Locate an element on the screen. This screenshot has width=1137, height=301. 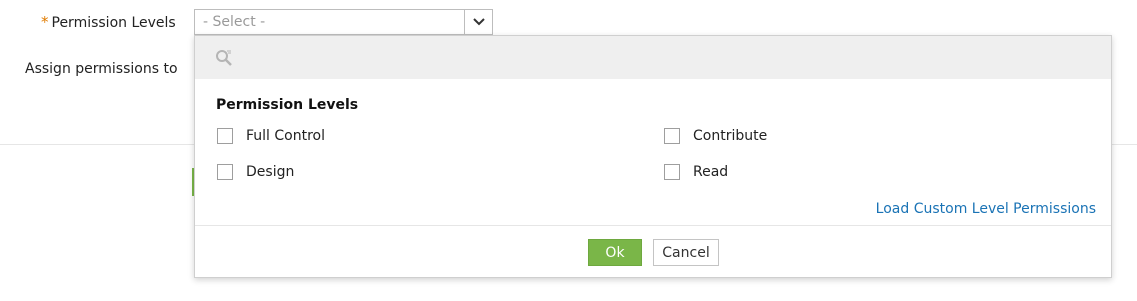
search-icon is located at coordinates (224, 58).